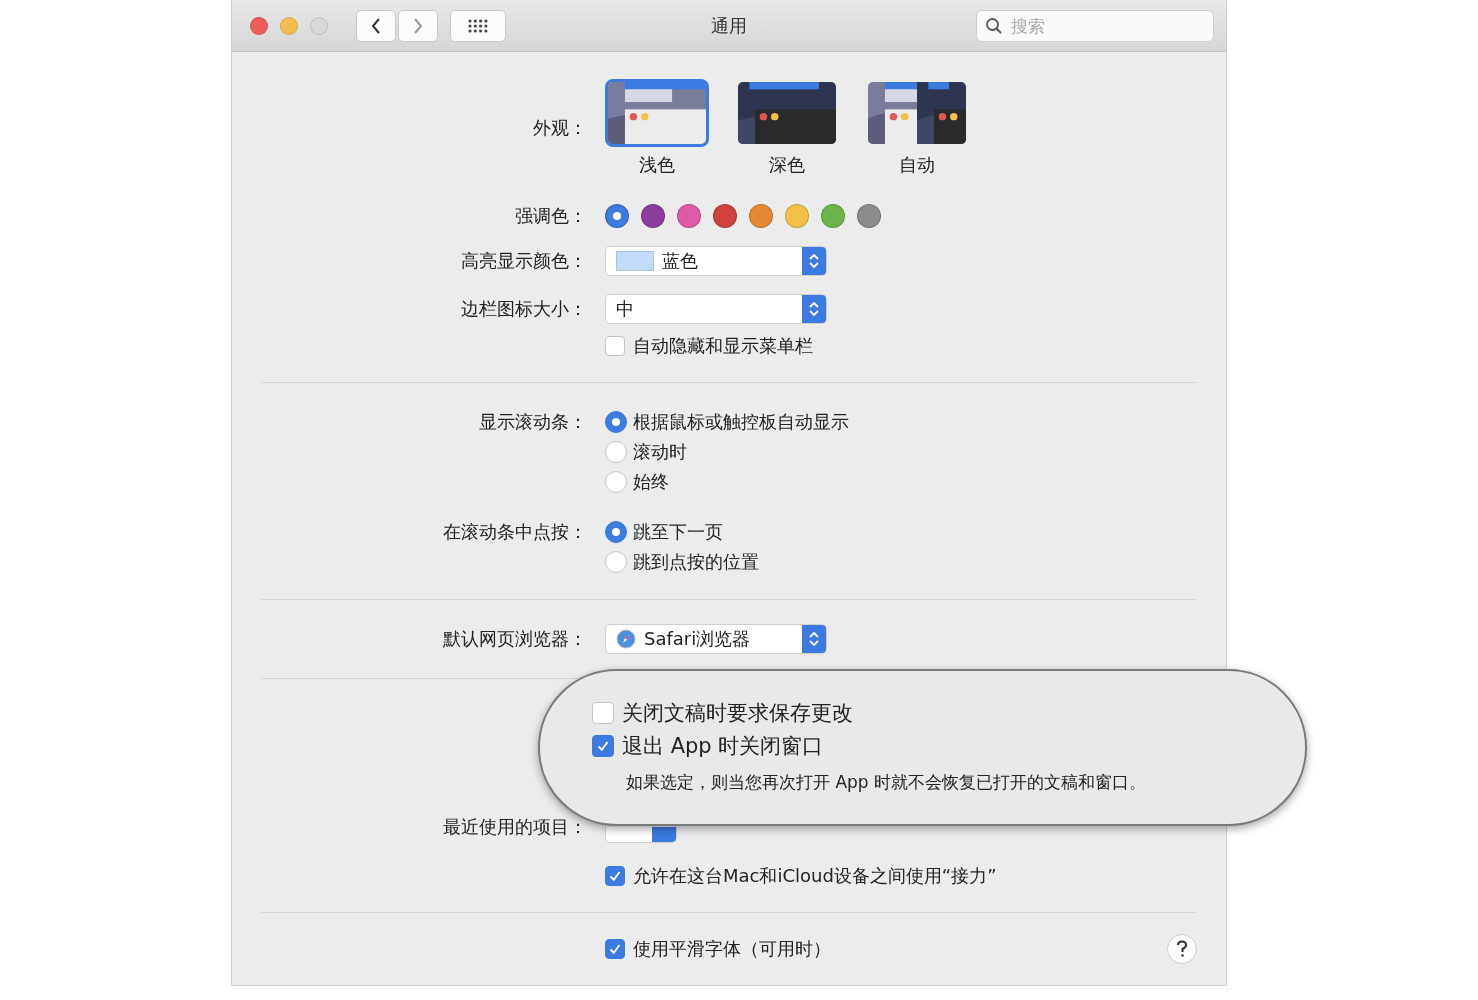 Image resolution: width=1478 pixels, height=1000 pixels. Describe the element at coordinates (678, 532) in the screenshot. I see `radio-label: 跳至下一页` at that location.